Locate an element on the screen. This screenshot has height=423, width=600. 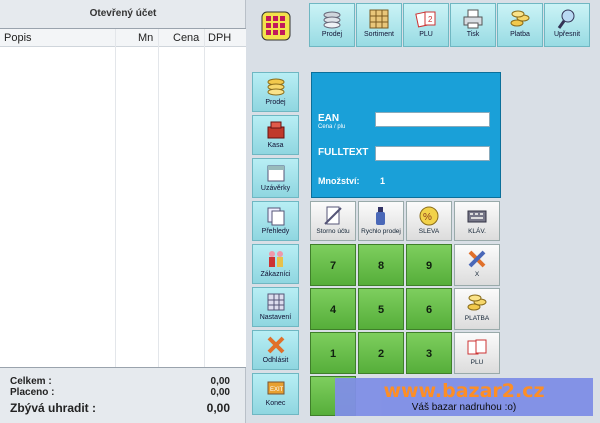
side-key-label: X is located at coordinates (477, 274).